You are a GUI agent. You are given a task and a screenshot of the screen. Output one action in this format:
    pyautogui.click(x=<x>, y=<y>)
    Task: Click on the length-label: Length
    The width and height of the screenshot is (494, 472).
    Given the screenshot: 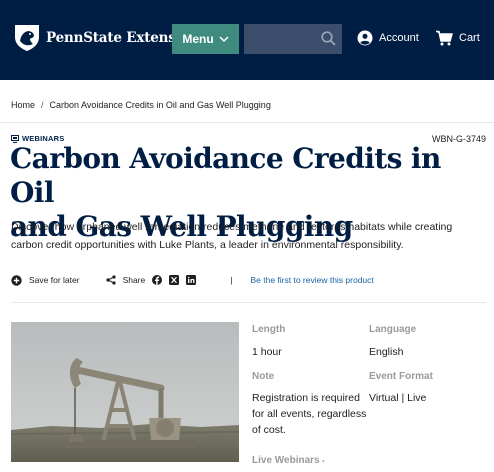 What is the action you would take?
    pyautogui.click(x=269, y=329)
    